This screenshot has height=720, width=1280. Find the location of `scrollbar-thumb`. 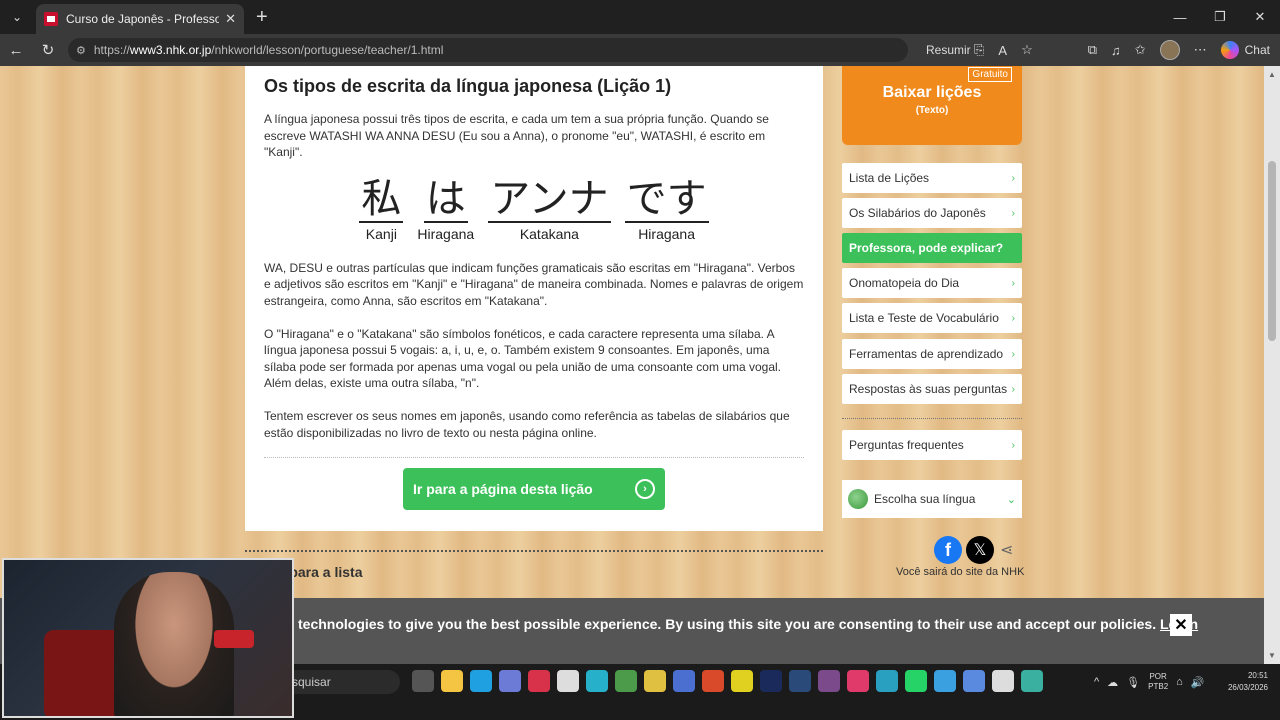

scrollbar-thumb is located at coordinates (1272, 251).